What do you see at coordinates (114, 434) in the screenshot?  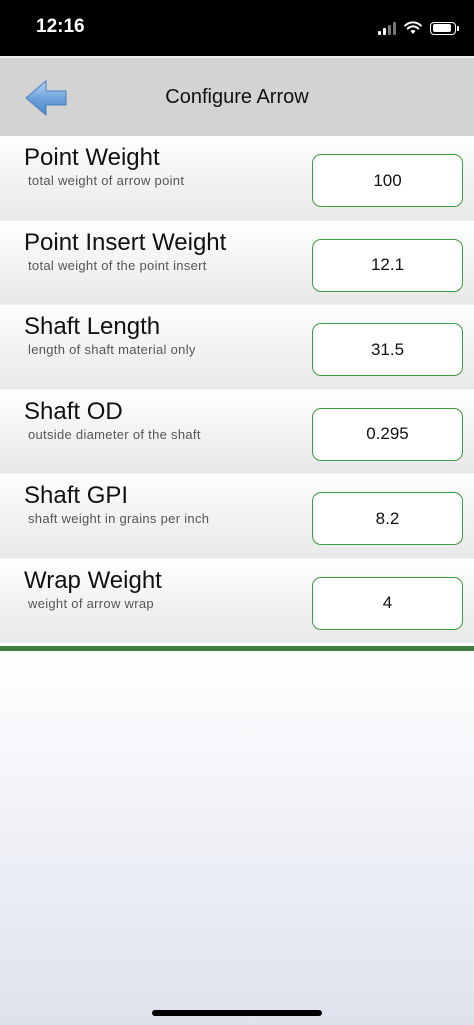 I see `field-description: outside diameter of the shaft` at bounding box center [114, 434].